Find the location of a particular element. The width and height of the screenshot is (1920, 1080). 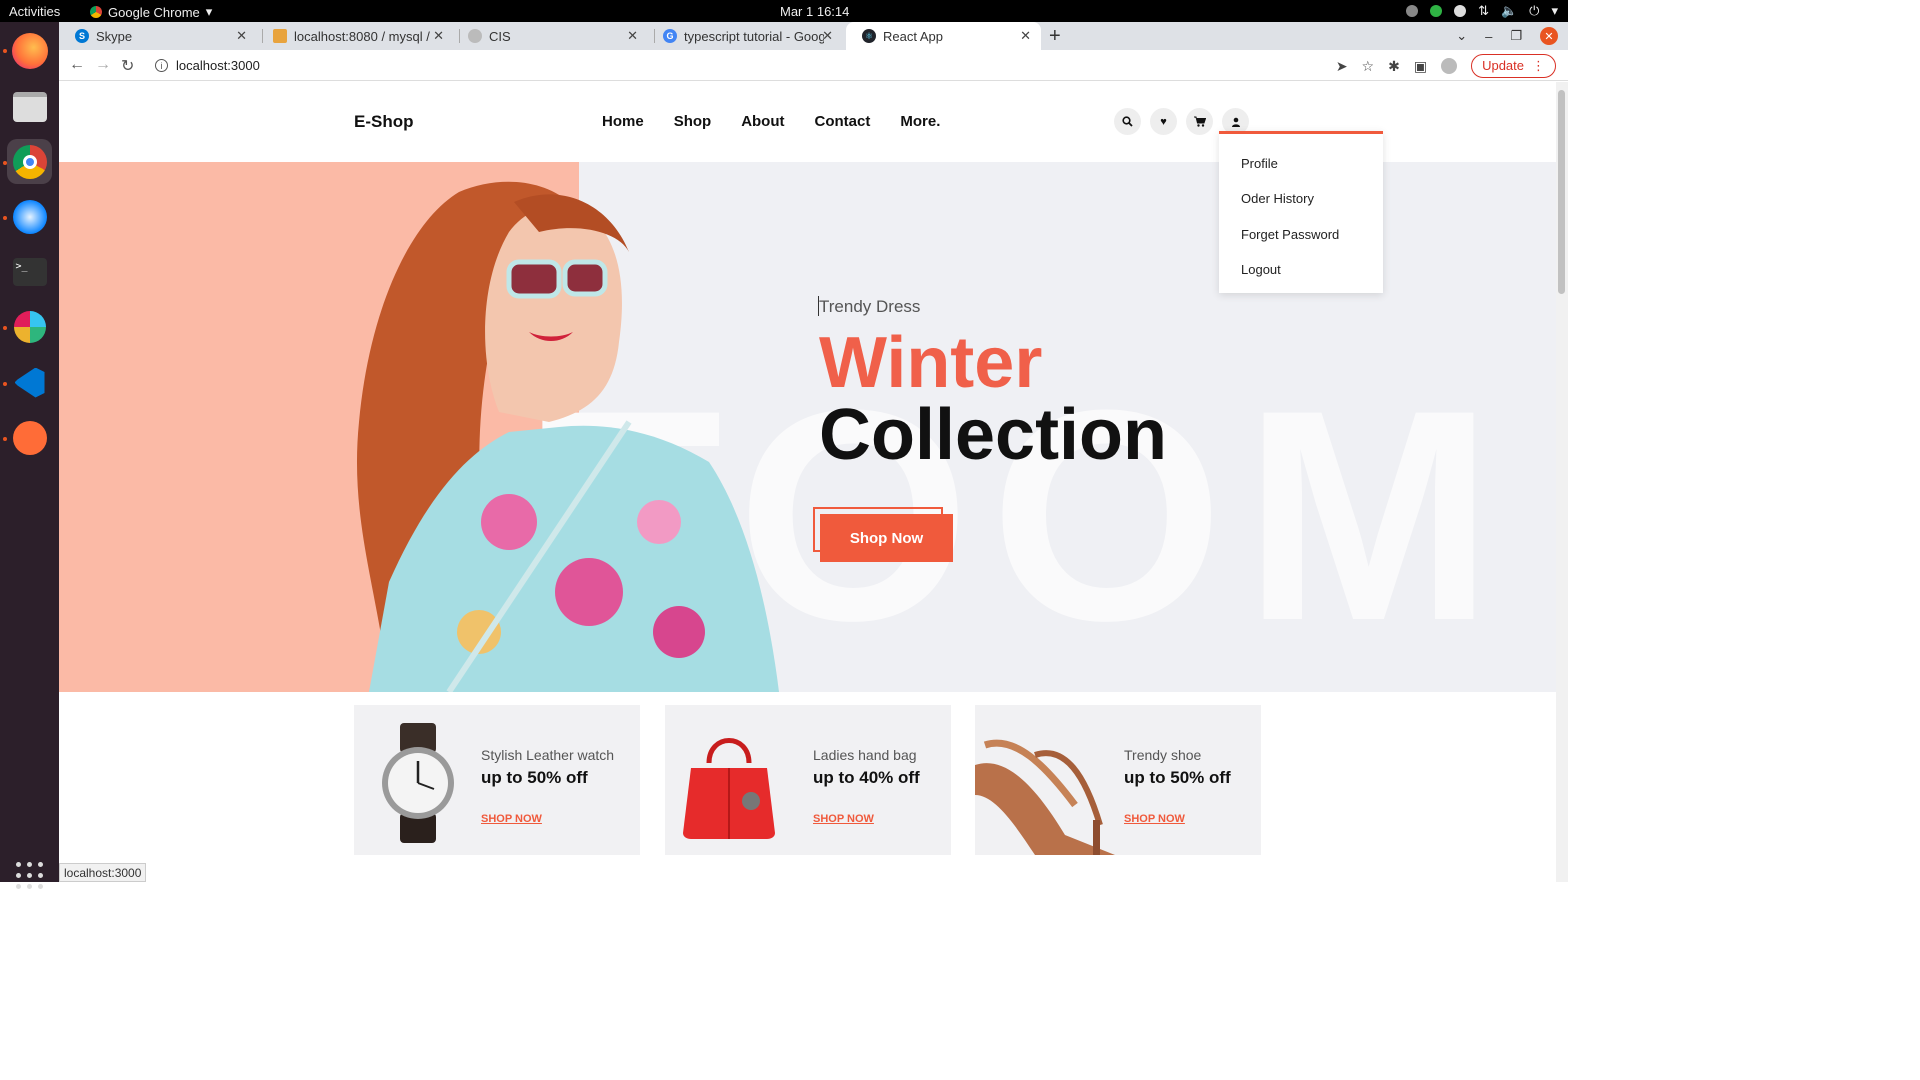

send-icon: ➤ is located at coordinates (1342, 66).